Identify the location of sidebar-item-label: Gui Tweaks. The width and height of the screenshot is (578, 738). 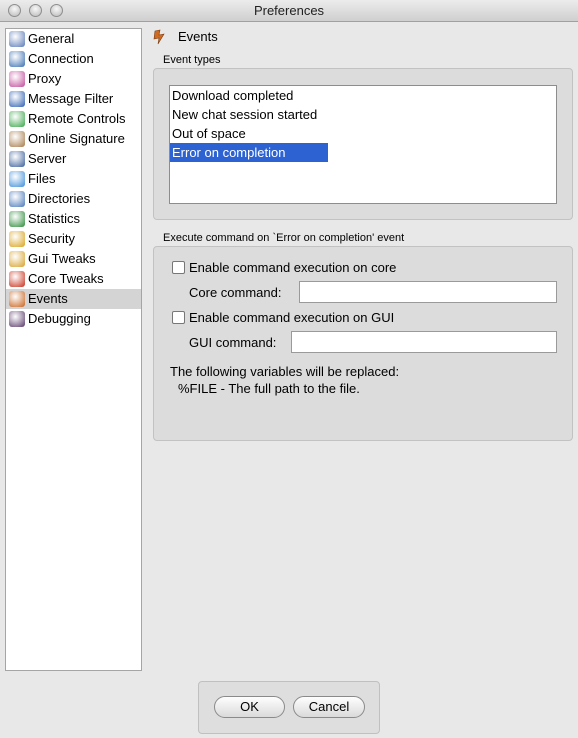
(62, 258).